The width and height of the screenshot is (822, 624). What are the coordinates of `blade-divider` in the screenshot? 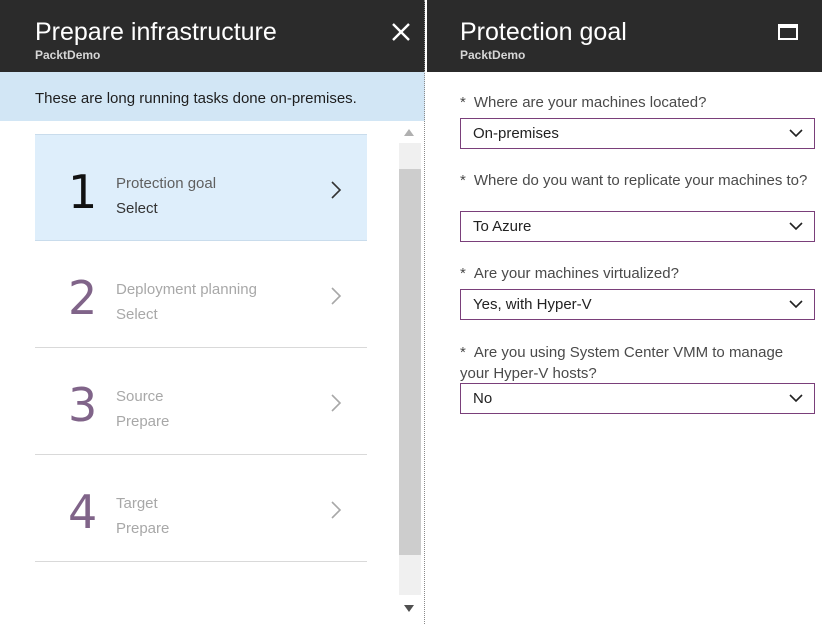 It's located at (424, 312).